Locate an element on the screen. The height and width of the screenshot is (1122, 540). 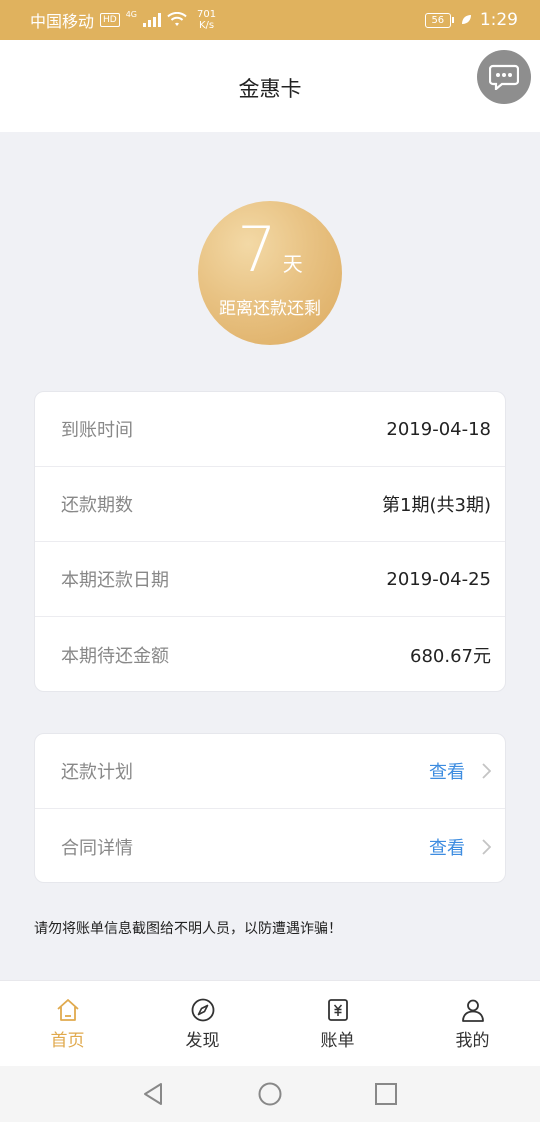
chat-bubble-icon is located at coordinates (504, 77).